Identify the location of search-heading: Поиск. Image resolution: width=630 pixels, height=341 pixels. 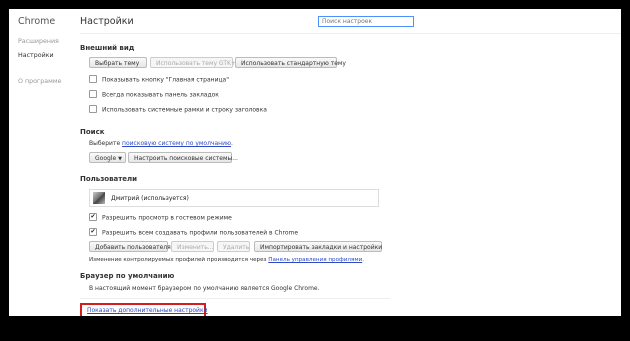
(92, 132).